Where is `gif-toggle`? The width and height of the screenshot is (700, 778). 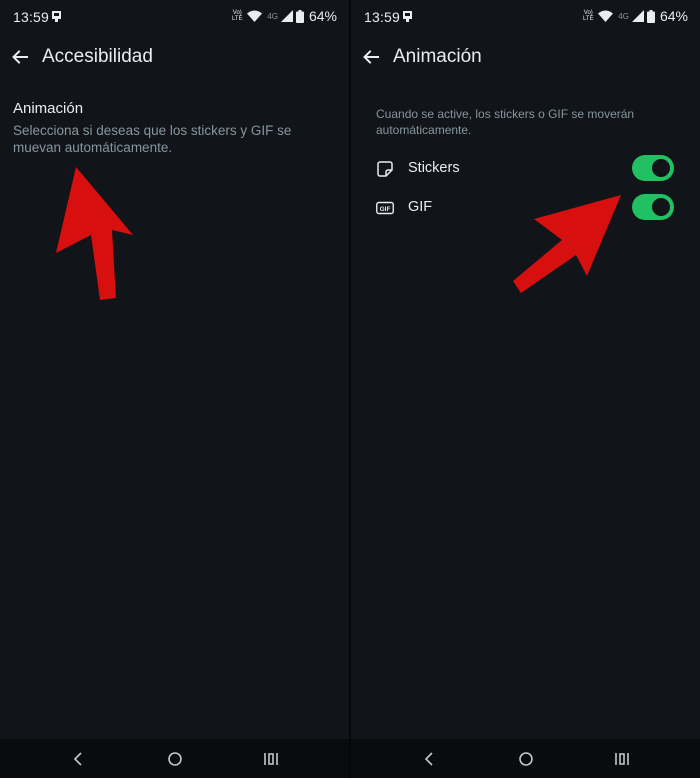
gif-toggle is located at coordinates (653, 207).